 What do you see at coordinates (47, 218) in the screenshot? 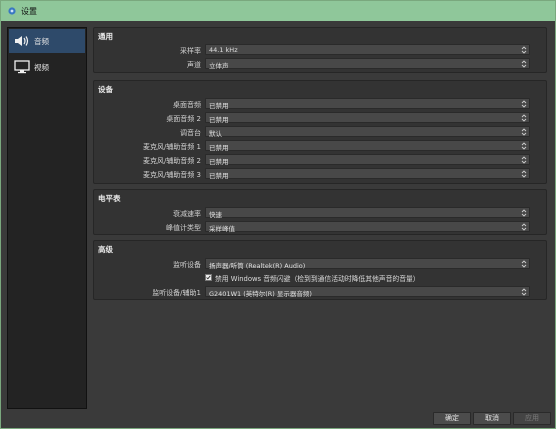
I see `settings-sidebar: 音频 视频` at bounding box center [47, 218].